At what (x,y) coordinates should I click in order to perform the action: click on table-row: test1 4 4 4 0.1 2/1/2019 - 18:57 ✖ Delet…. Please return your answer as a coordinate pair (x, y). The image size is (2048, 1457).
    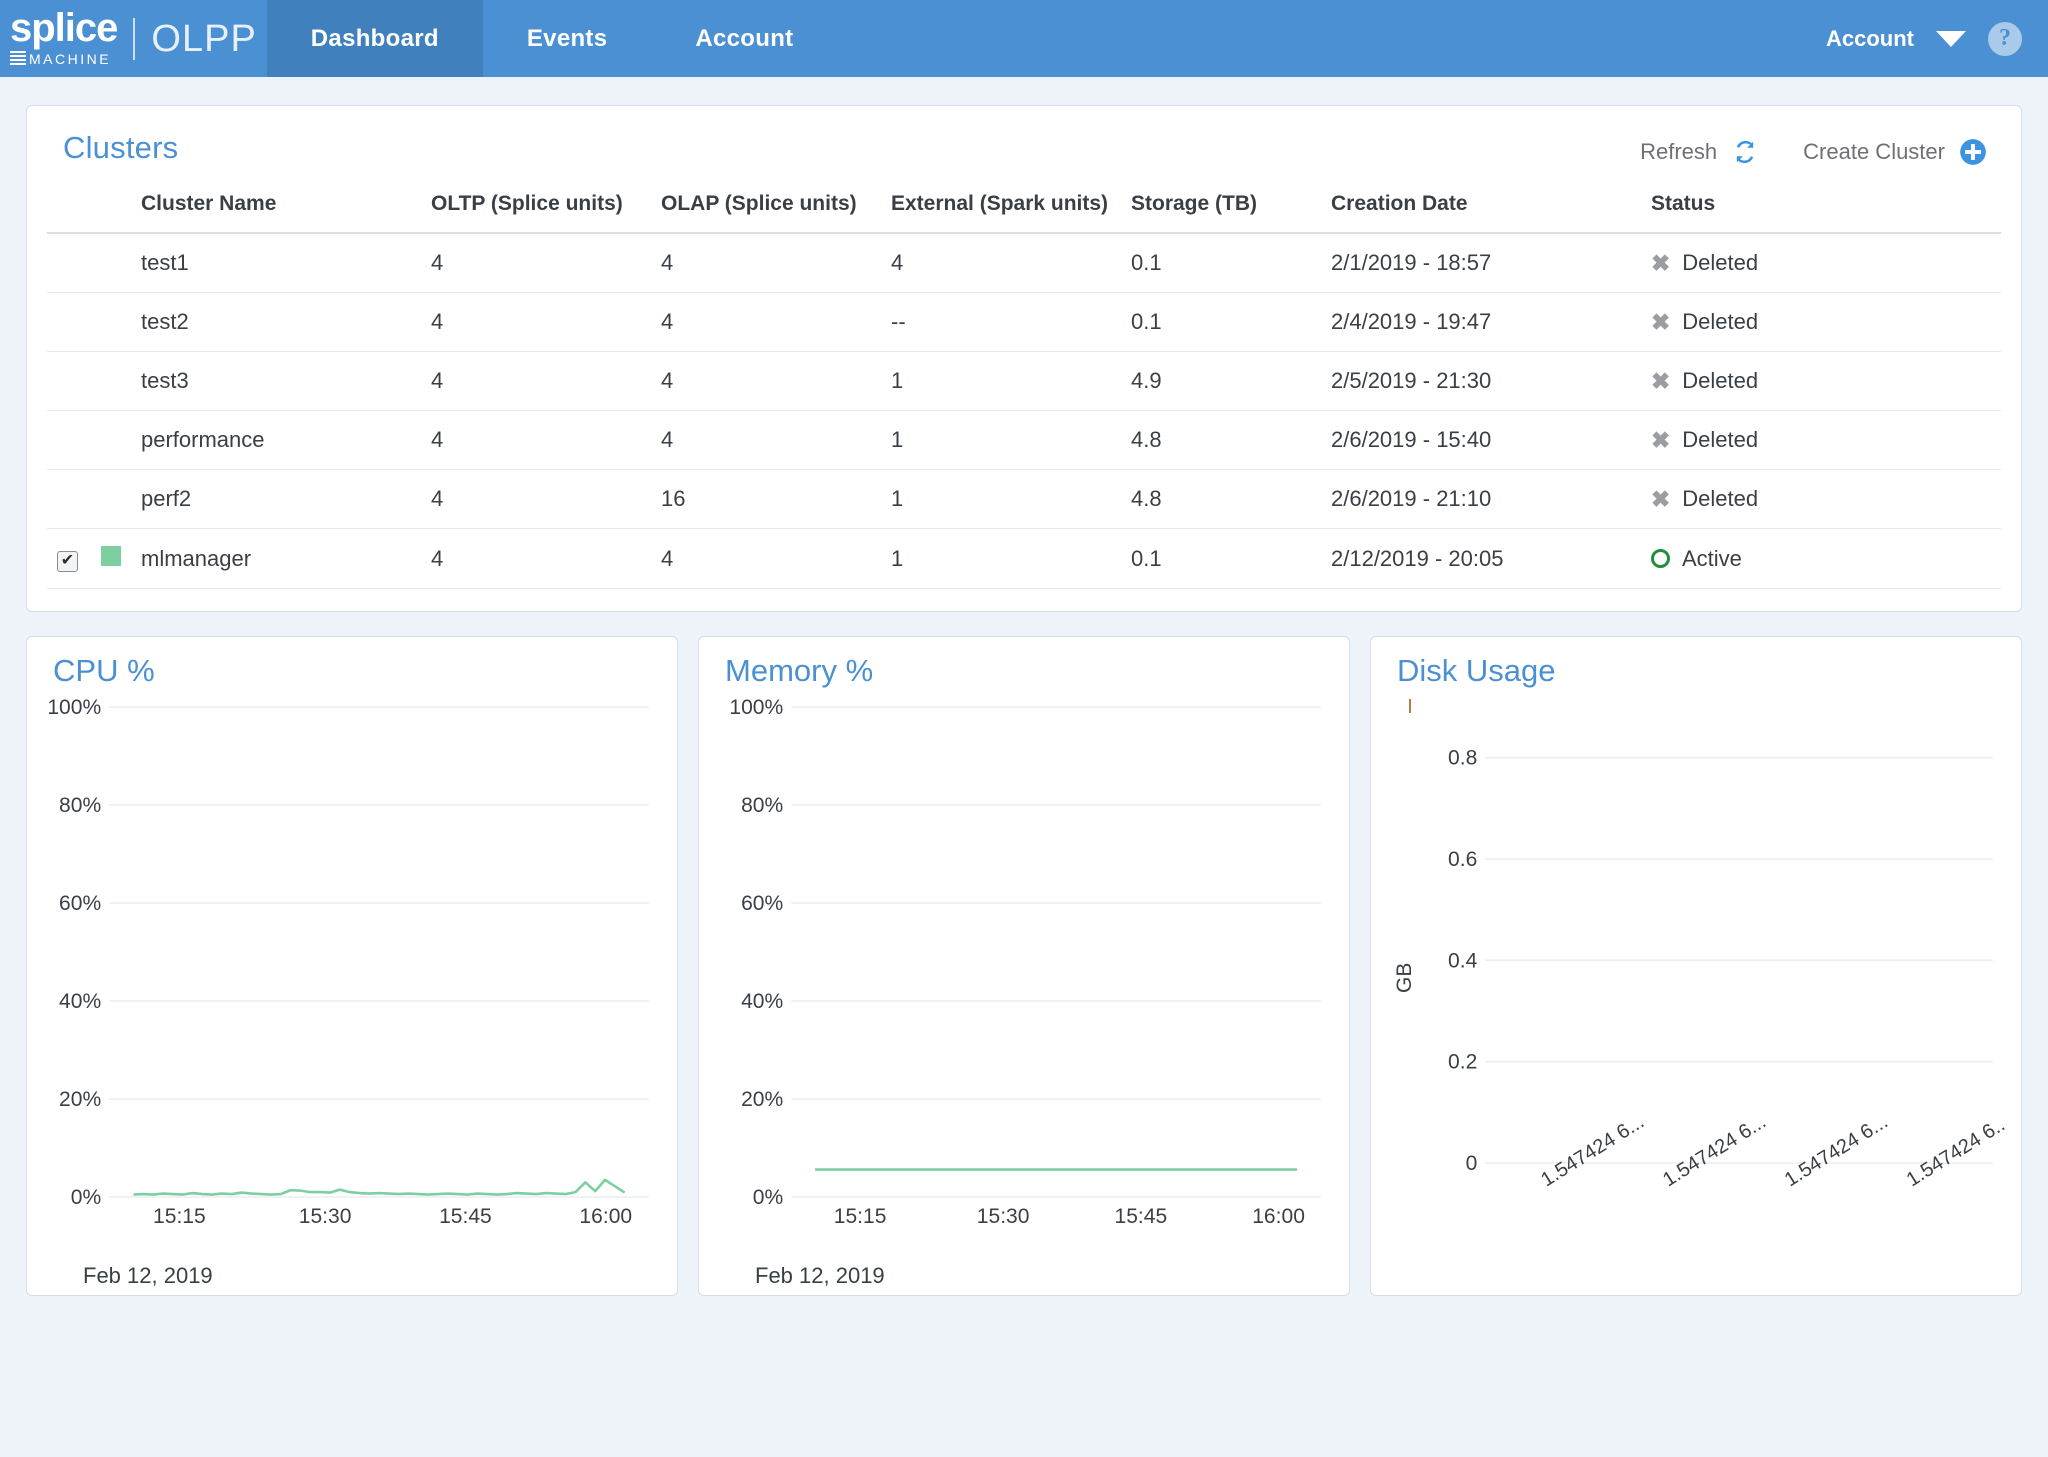
    Looking at the image, I should click on (1024, 263).